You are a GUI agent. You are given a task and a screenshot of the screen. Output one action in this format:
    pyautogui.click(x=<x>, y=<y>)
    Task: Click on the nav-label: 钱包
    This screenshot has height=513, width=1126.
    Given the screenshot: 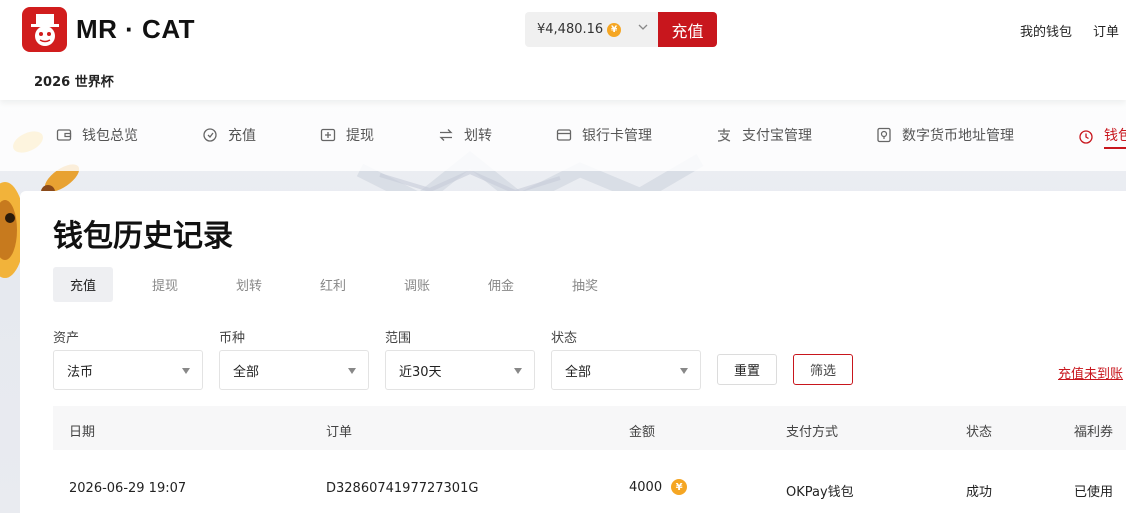 What is the action you would take?
    pyautogui.click(x=1115, y=137)
    